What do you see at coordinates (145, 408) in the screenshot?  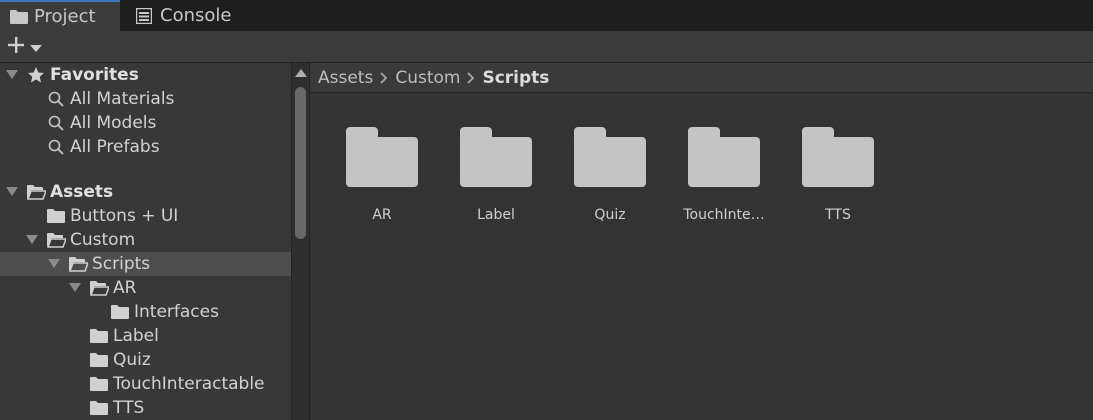 I see `tree-item-tts: TTS` at bounding box center [145, 408].